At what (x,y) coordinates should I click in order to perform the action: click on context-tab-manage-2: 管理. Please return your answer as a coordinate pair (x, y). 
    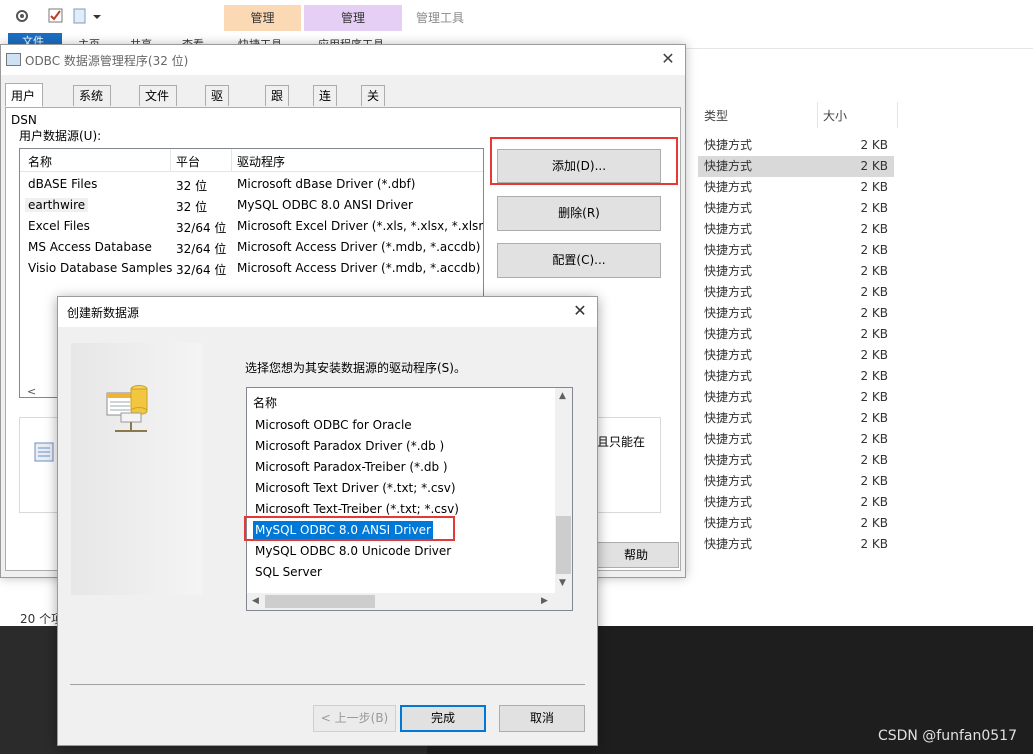
    Looking at the image, I should click on (353, 18).